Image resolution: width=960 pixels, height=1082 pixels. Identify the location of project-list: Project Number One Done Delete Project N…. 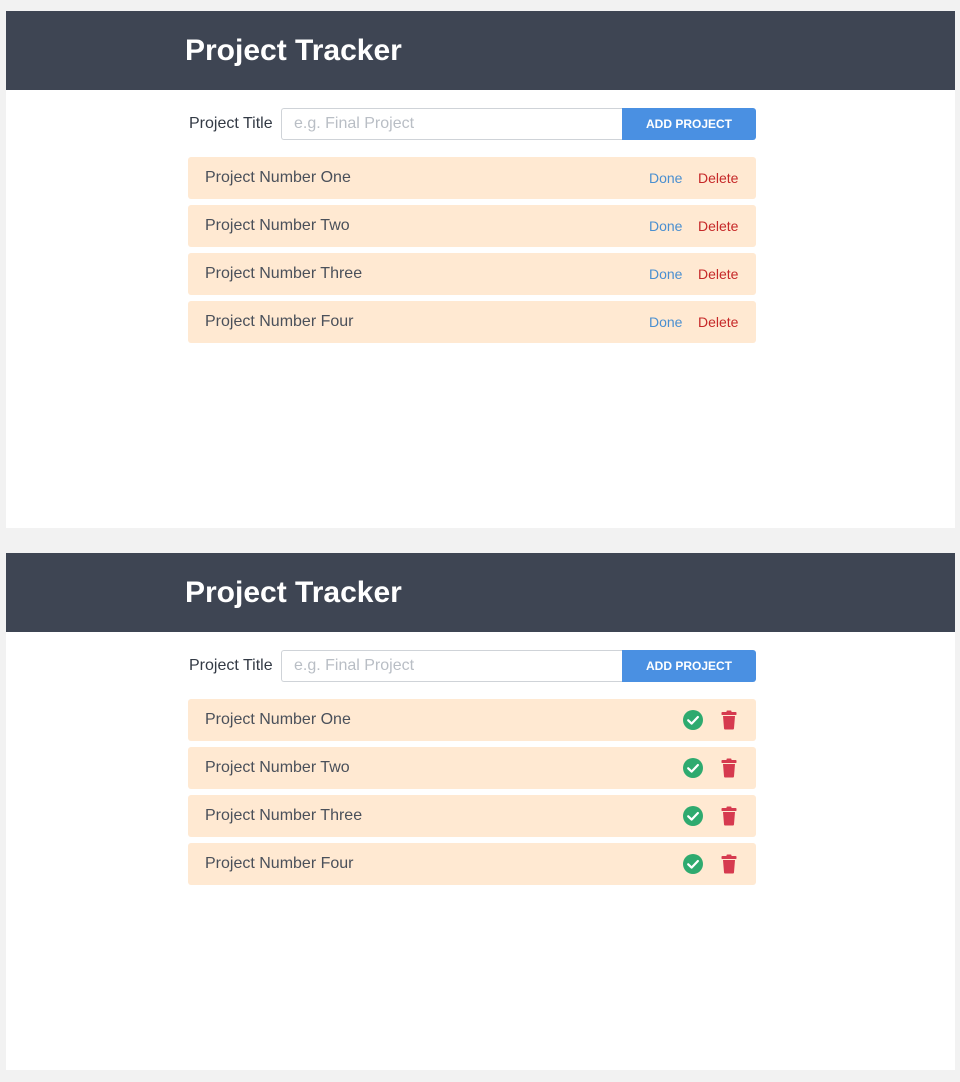
(472, 253).